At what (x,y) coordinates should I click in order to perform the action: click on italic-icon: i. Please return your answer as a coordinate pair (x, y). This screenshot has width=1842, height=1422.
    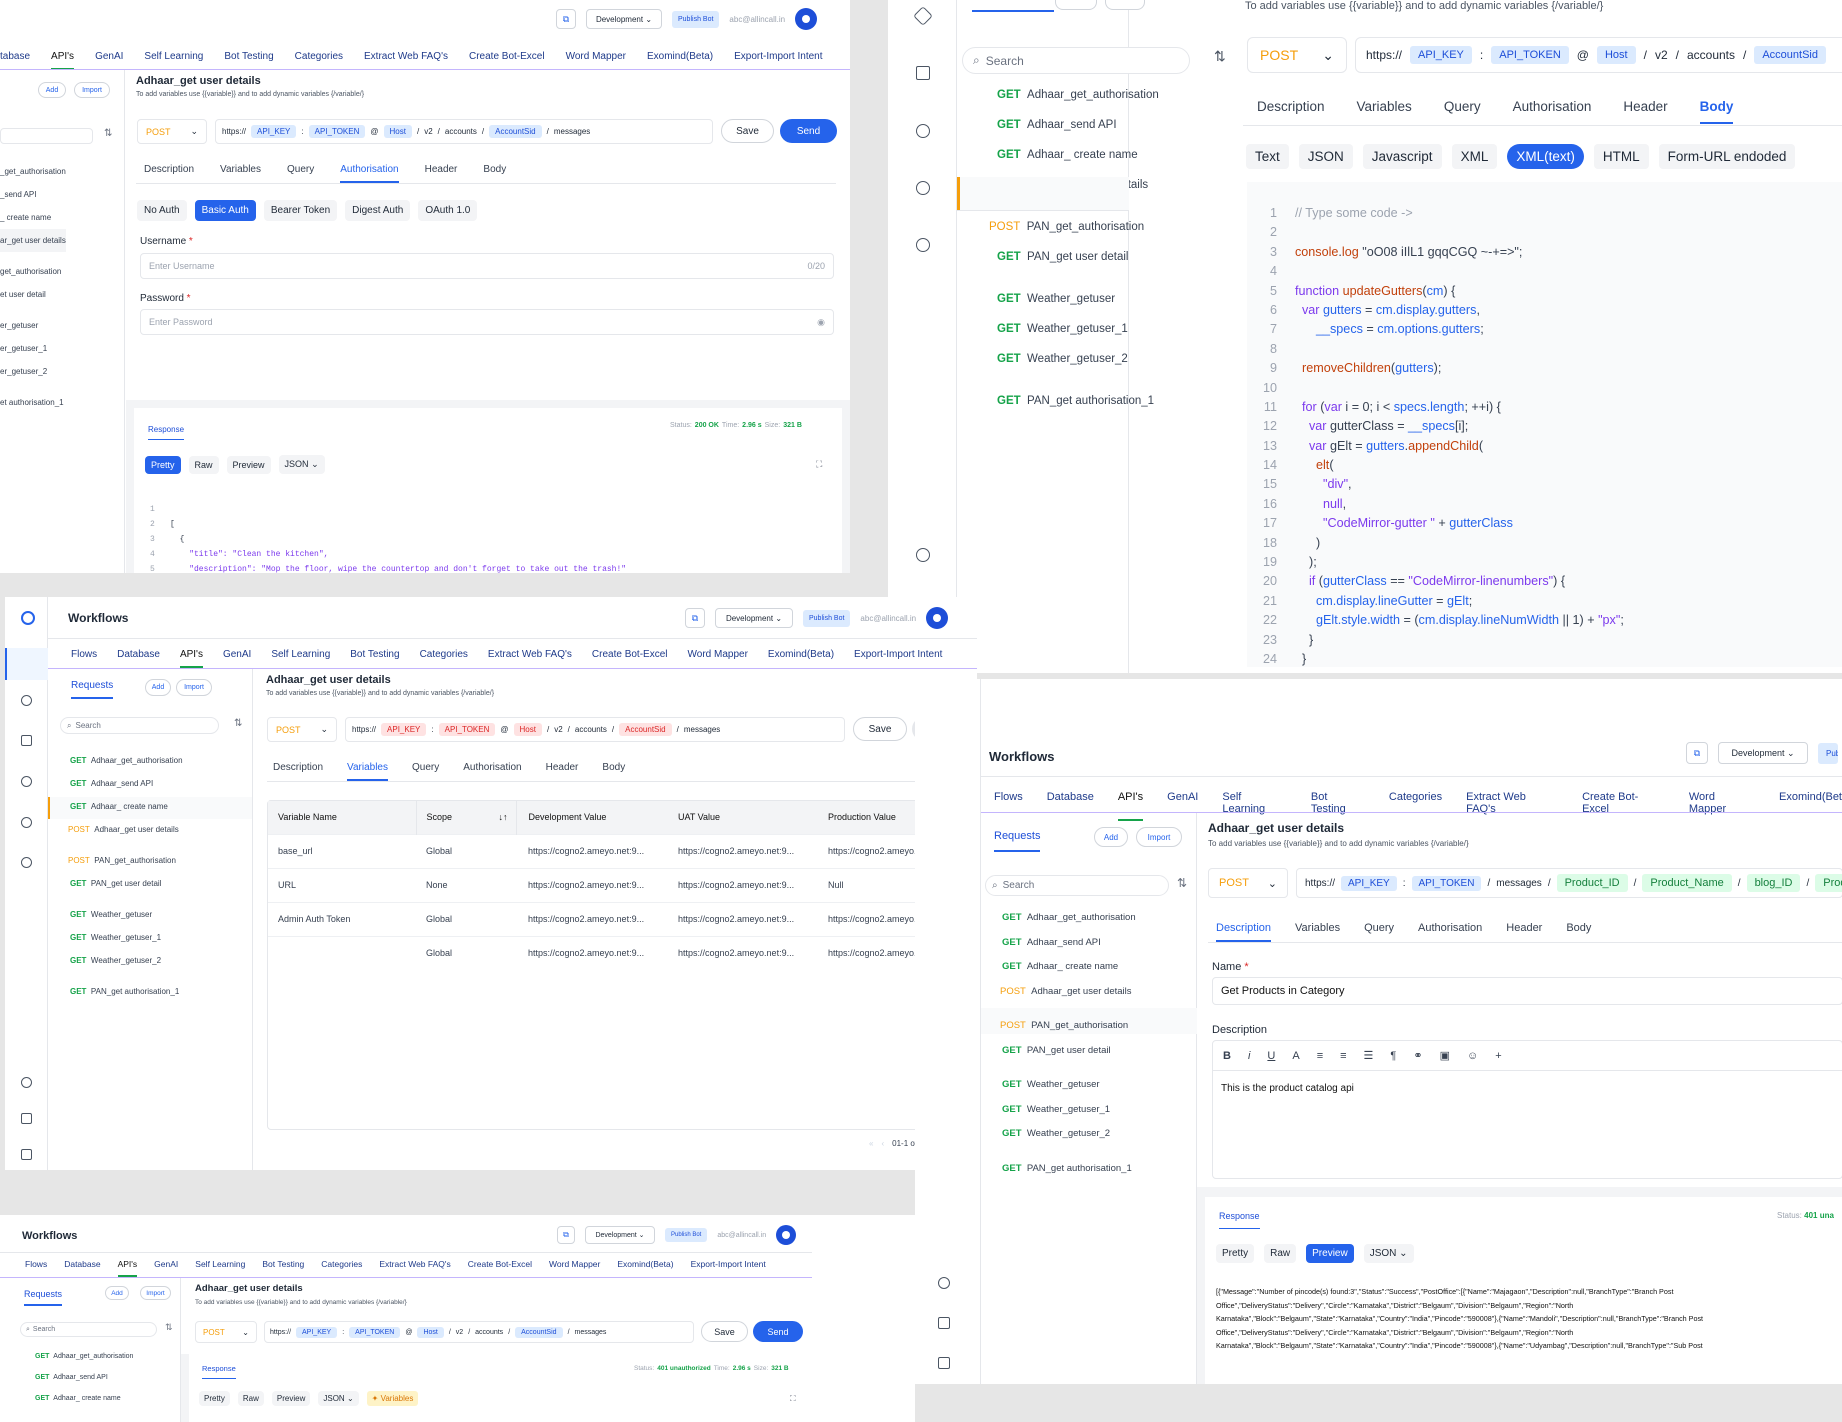
    Looking at the image, I should click on (1249, 1056).